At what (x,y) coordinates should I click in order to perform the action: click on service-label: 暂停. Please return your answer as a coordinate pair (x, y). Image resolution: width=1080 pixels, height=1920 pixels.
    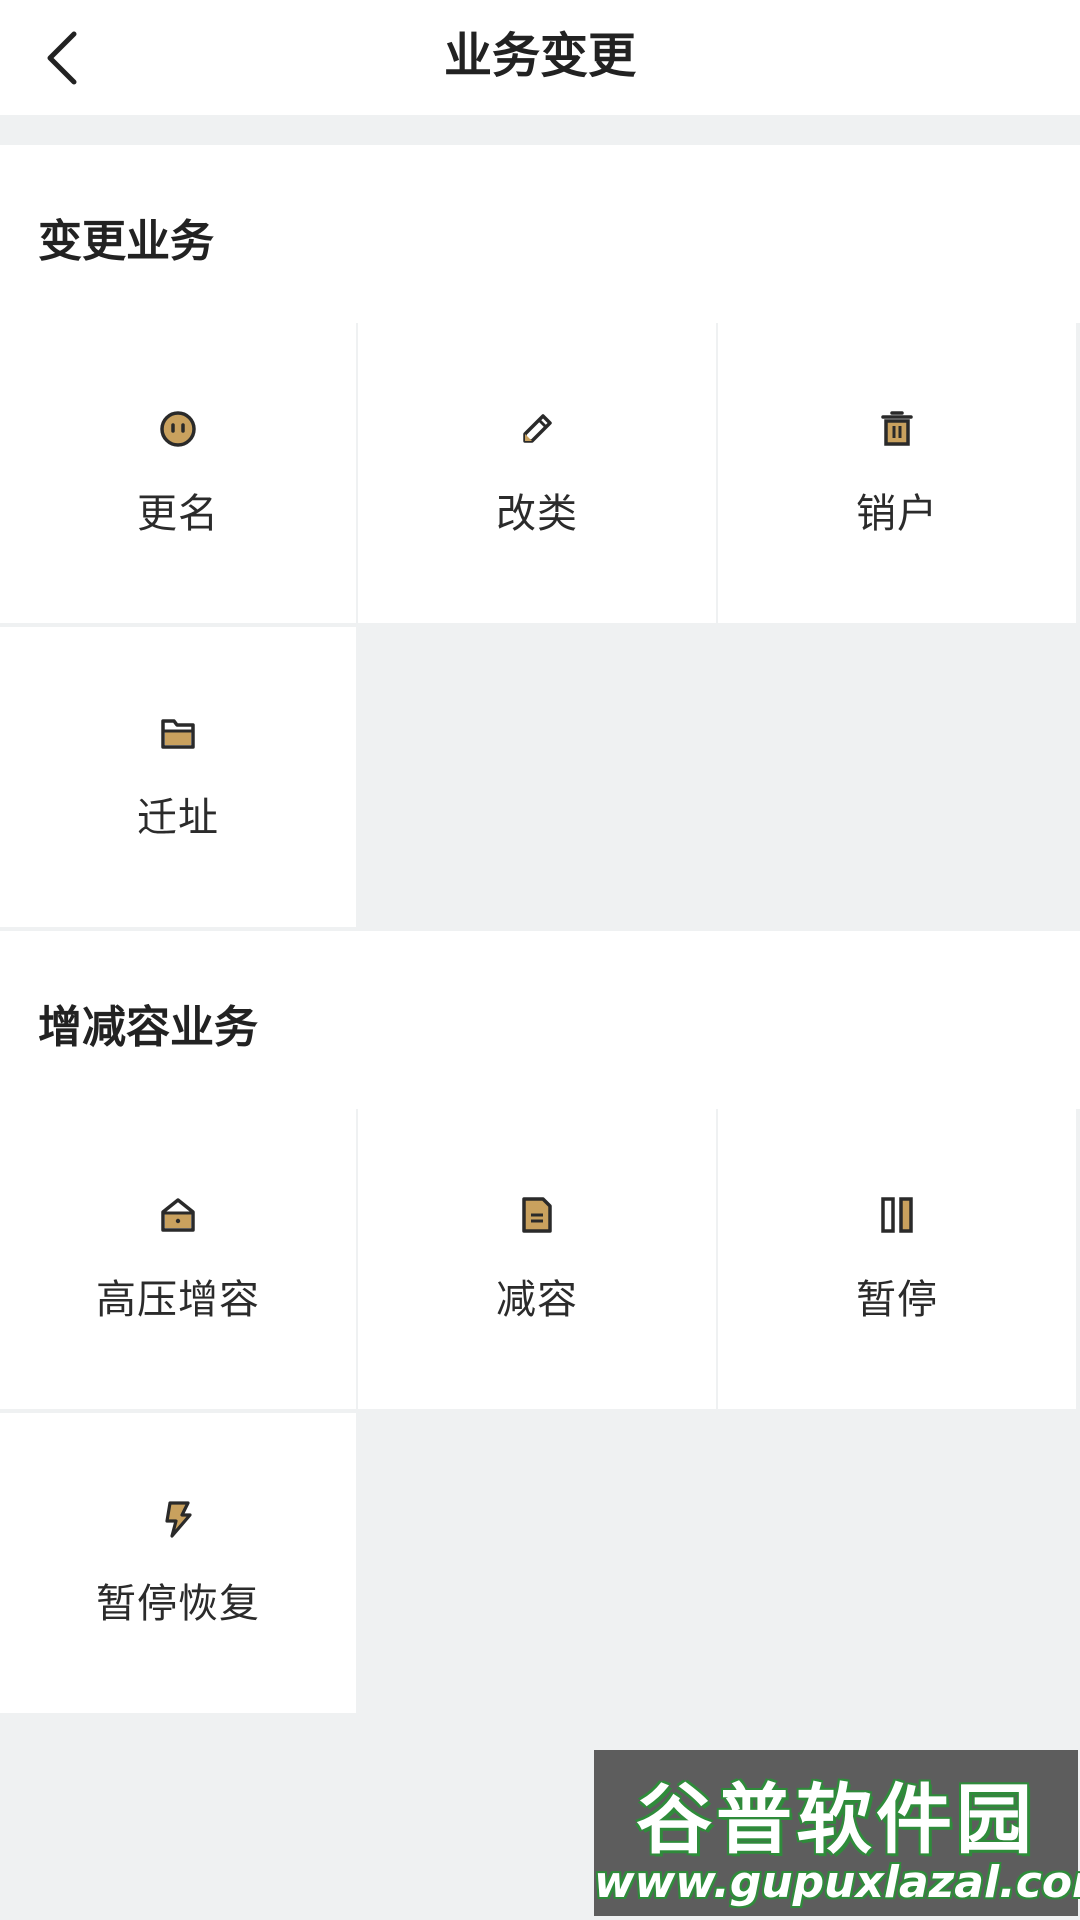
    Looking at the image, I should click on (897, 1300).